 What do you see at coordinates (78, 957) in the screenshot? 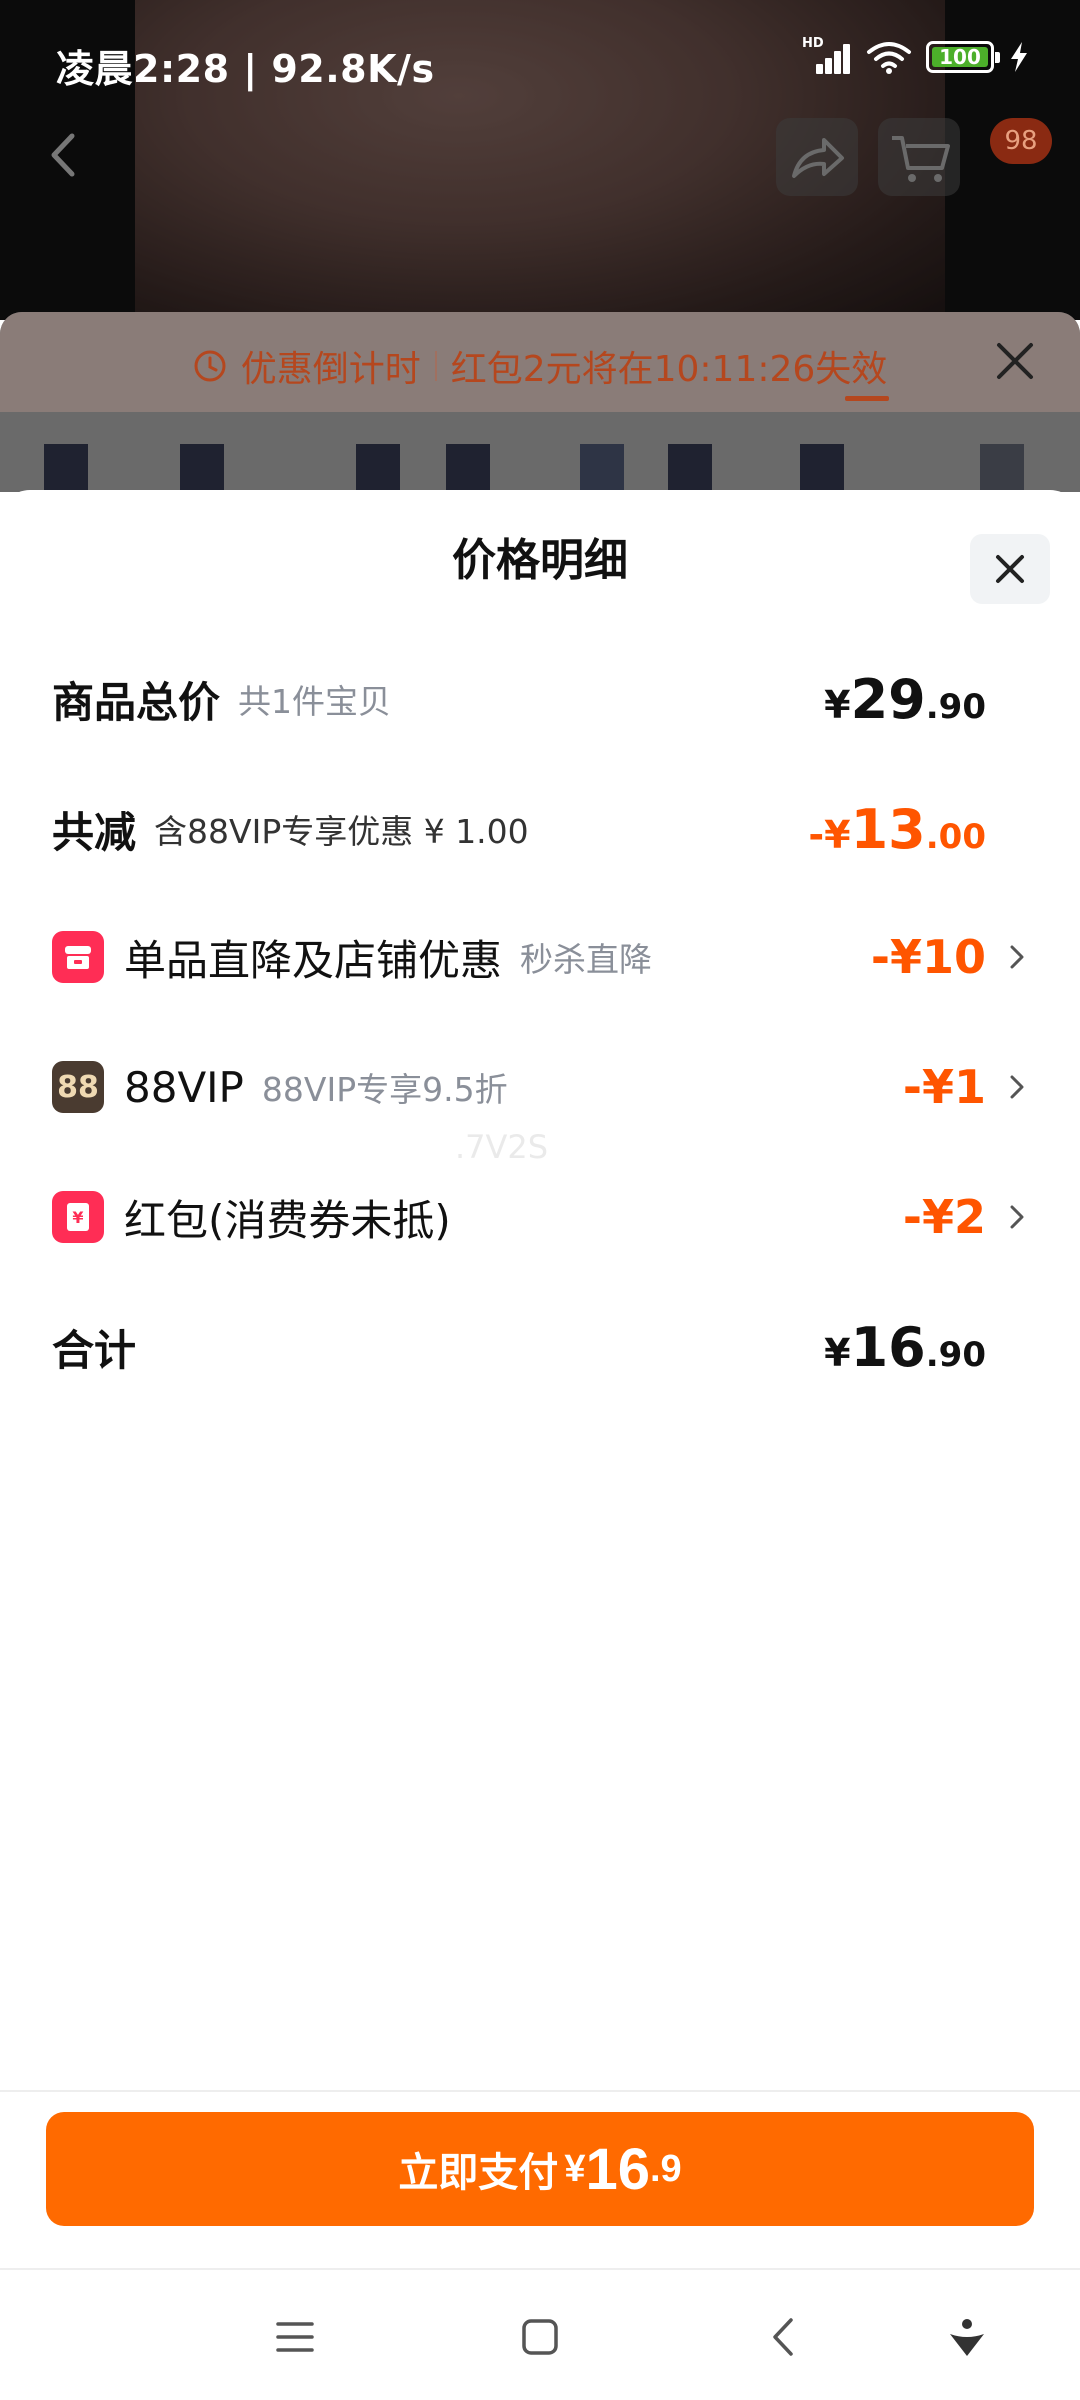
I see `shop-icon` at bounding box center [78, 957].